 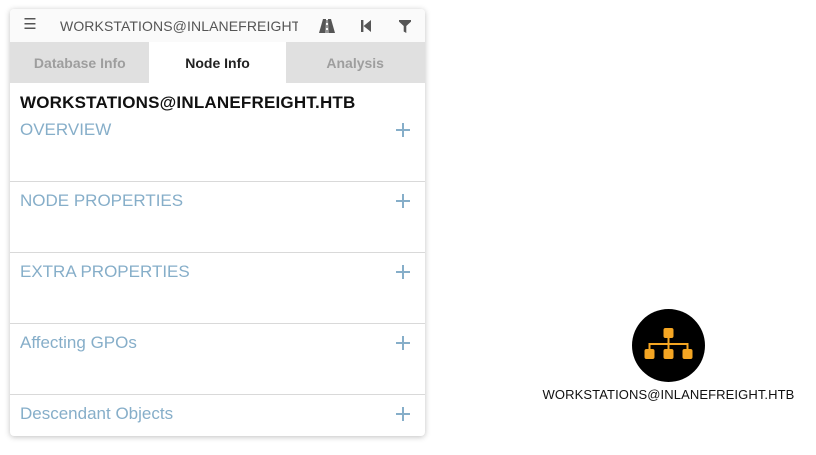 I want to click on section-extra-properties: EXTRA PROPERTIES, so click(x=217, y=288).